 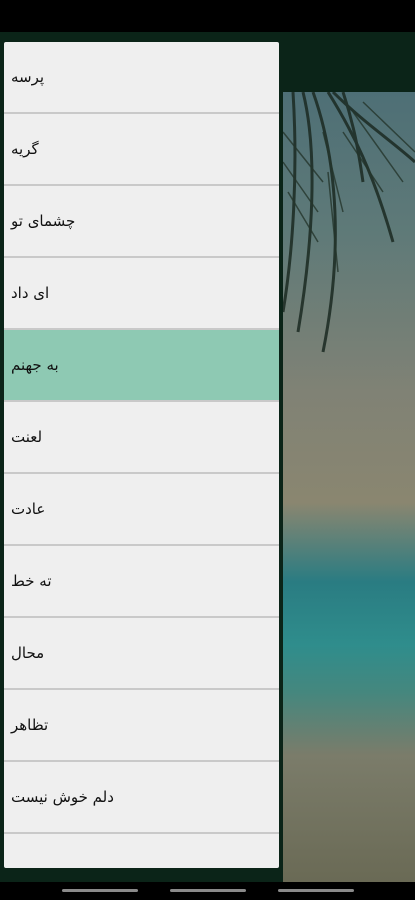 What do you see at coordinates (141, 654) in the screenshot?
I see `list-item: محال` at bounding box center [141, 654].